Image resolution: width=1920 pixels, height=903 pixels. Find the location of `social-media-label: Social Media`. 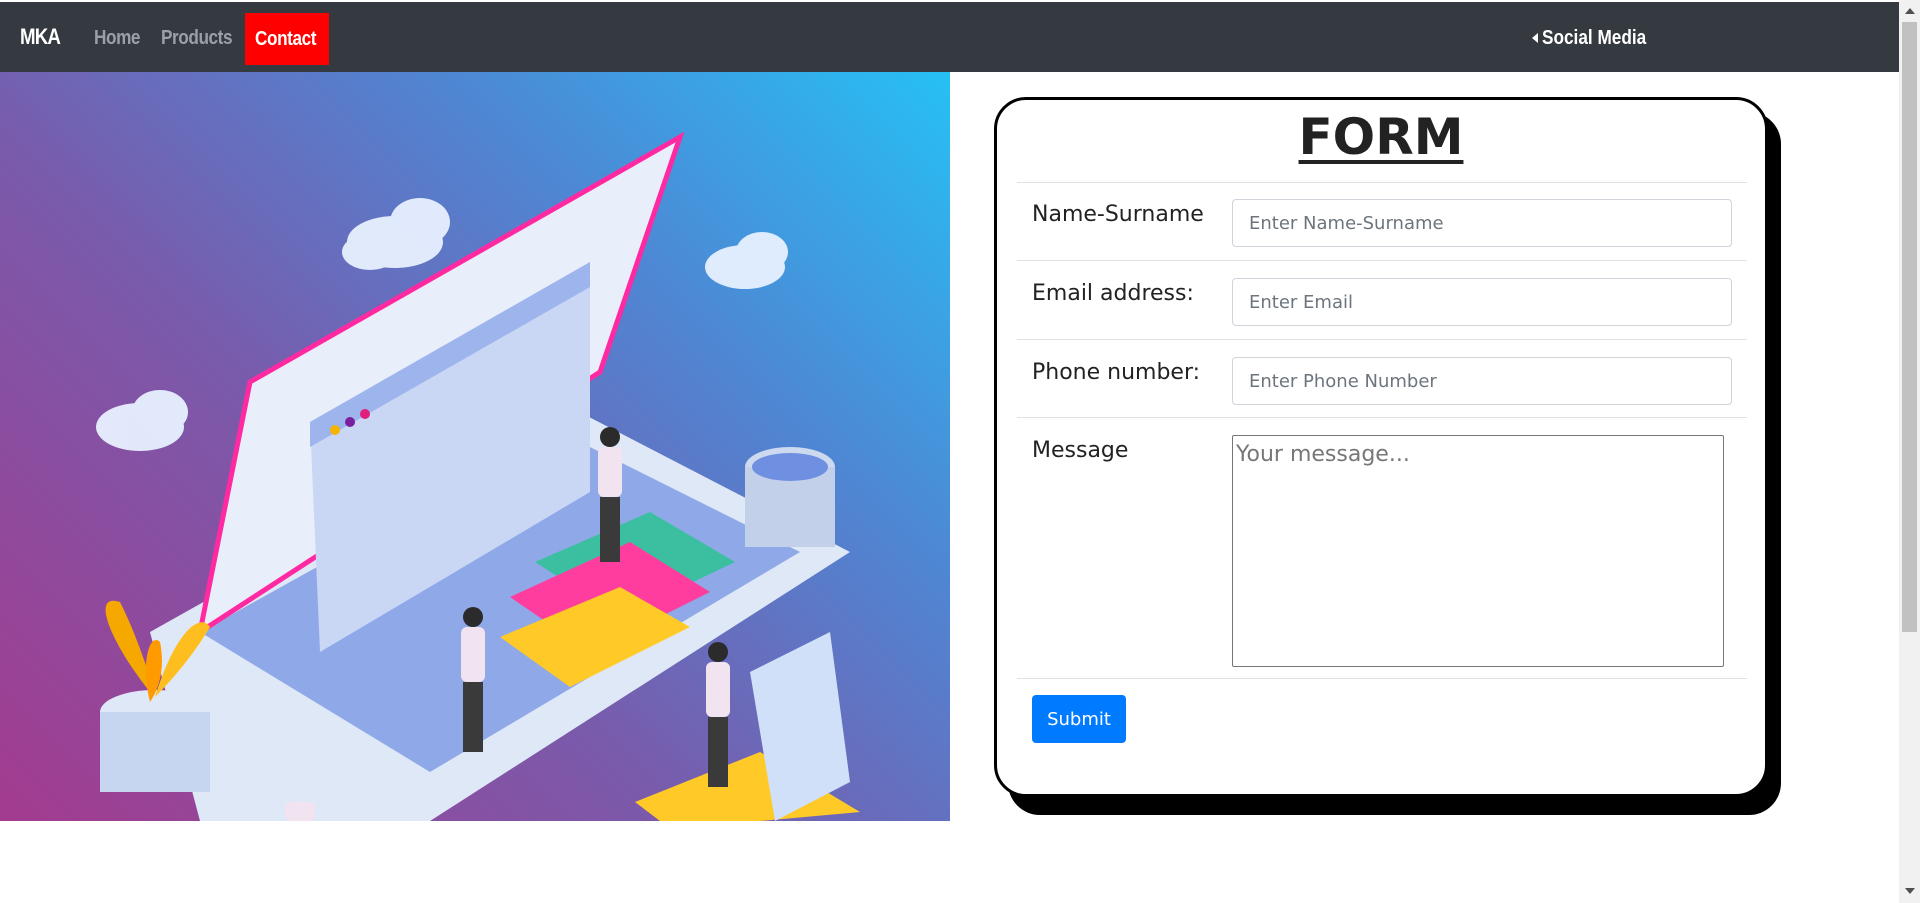

social-media-label: Social Media is located at coordinates (1594, 37).